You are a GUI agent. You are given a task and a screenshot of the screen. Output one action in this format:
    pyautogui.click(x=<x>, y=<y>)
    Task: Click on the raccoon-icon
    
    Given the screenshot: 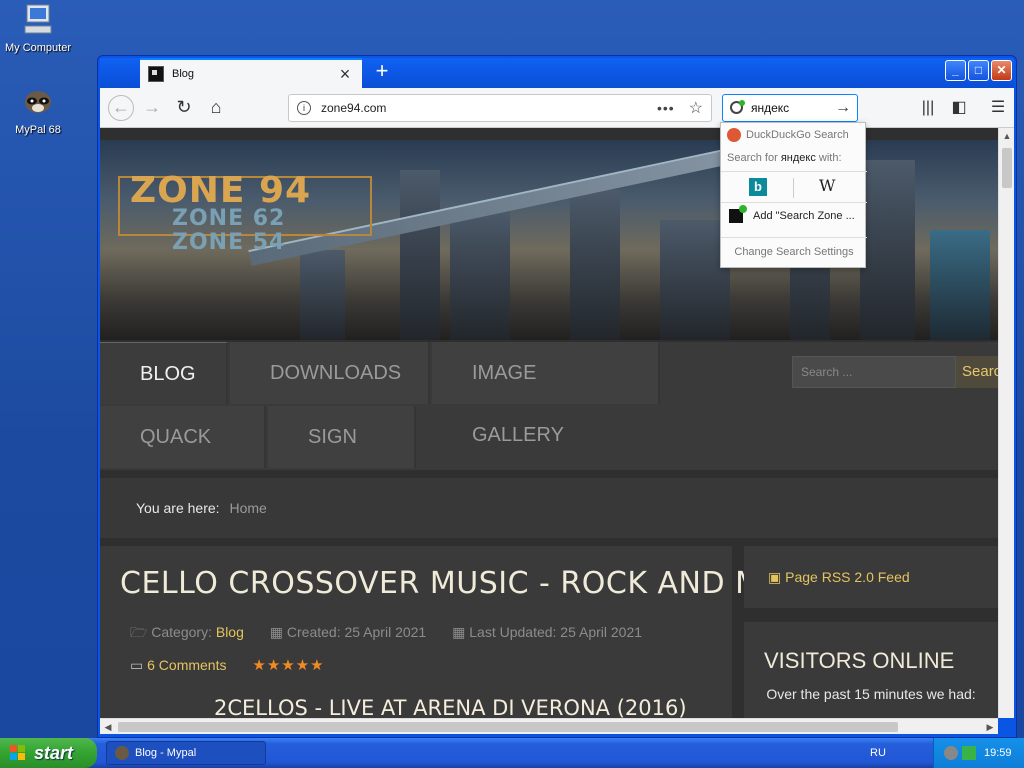 What is the action you would take?
    pyautogui.click(x=122, y=753)
    